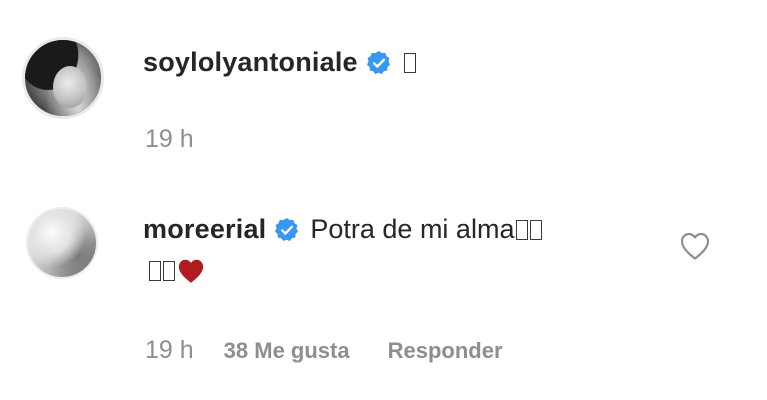 The height and width of the screenshot is (400, 767). I want to click on comment-meta: 19 h, so click(169, 139).